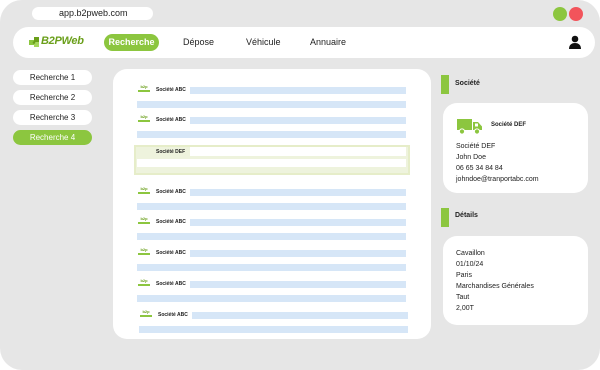 The height and width of the screenshot is (370, 600). I want to click on sidebar-item-recherche-1: Recherche 1, so click(52, 77).